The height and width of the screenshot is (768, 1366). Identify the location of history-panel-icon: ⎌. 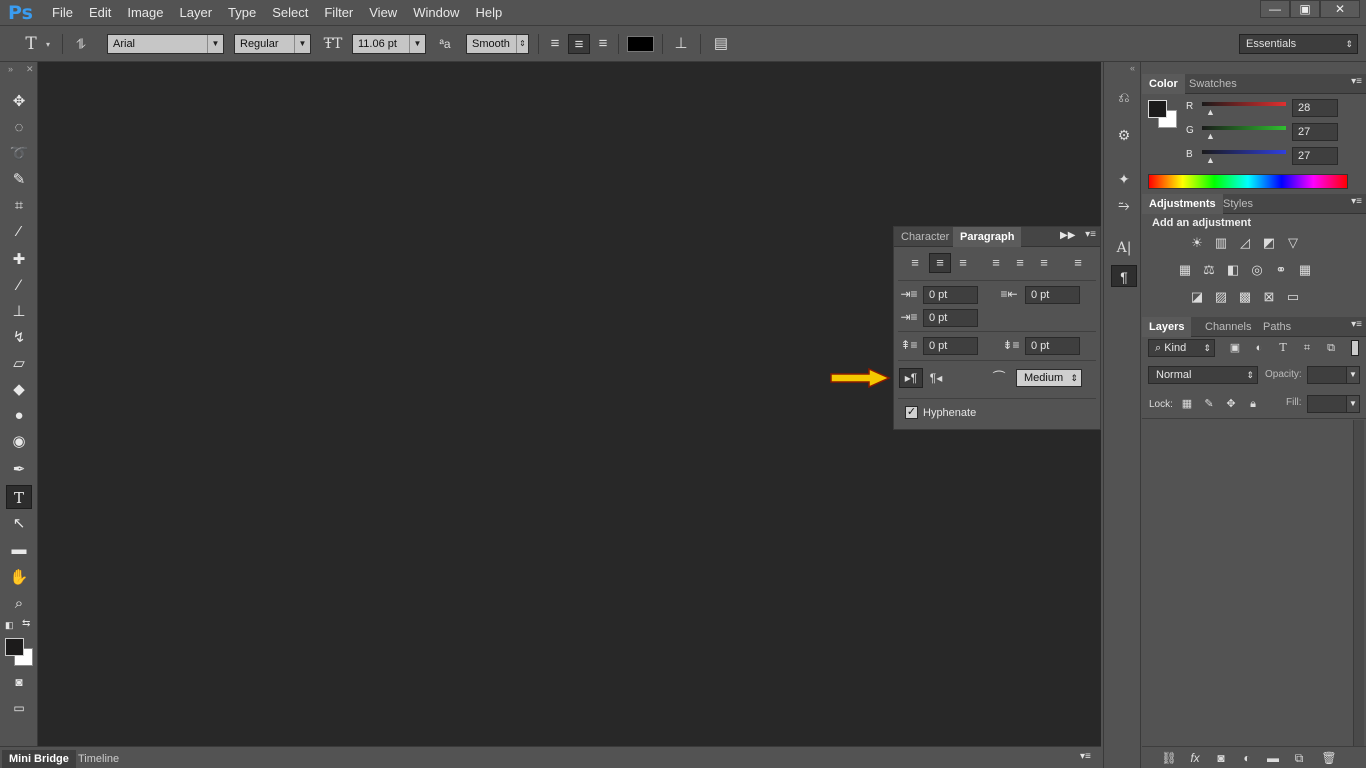
(1124, 97).